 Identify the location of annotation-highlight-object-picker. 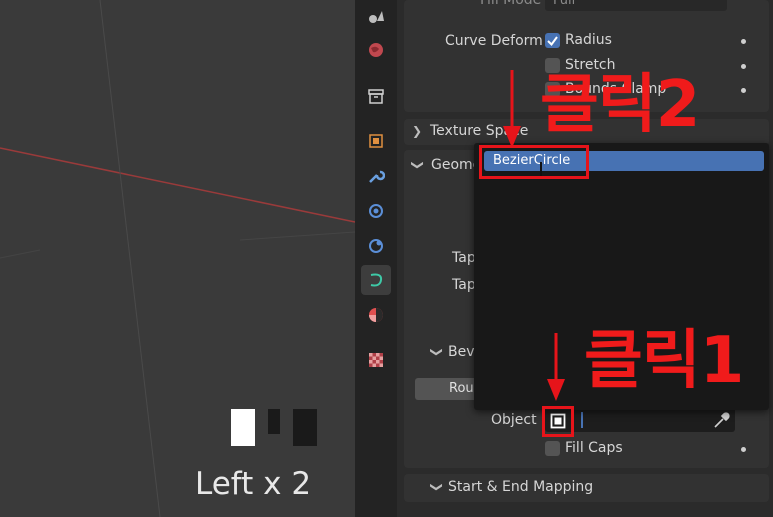
(558, 421).